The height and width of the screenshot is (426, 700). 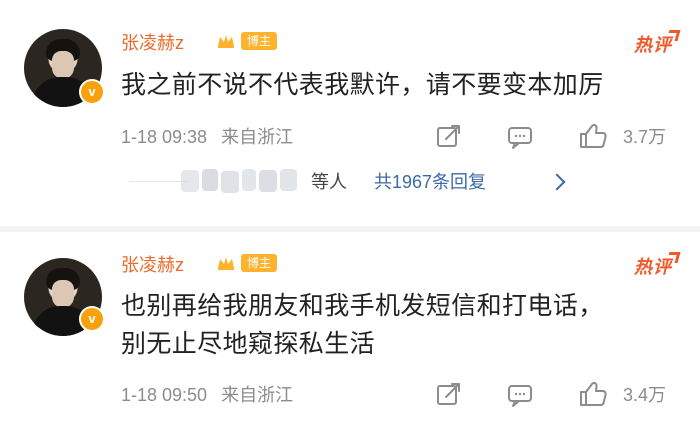 I want to click on comment-meta: 1-18 09:50 来自浙江, so click(x=207, y=395).